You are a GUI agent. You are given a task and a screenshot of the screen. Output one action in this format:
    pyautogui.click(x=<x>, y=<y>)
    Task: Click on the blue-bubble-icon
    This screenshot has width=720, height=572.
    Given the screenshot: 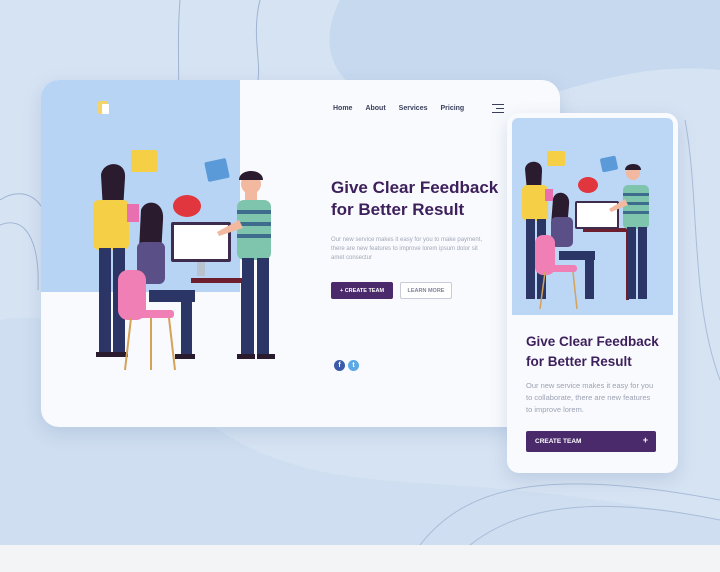 What is the action you would take?
    pyautogui.click(x=217, y=170)
    